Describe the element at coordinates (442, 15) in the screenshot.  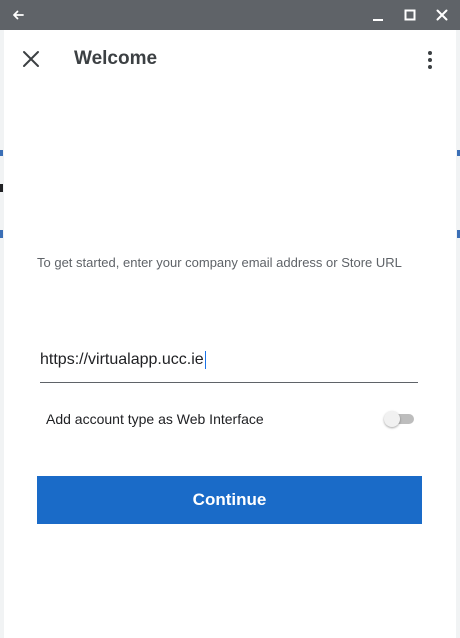
I see `close-icon` at that location.